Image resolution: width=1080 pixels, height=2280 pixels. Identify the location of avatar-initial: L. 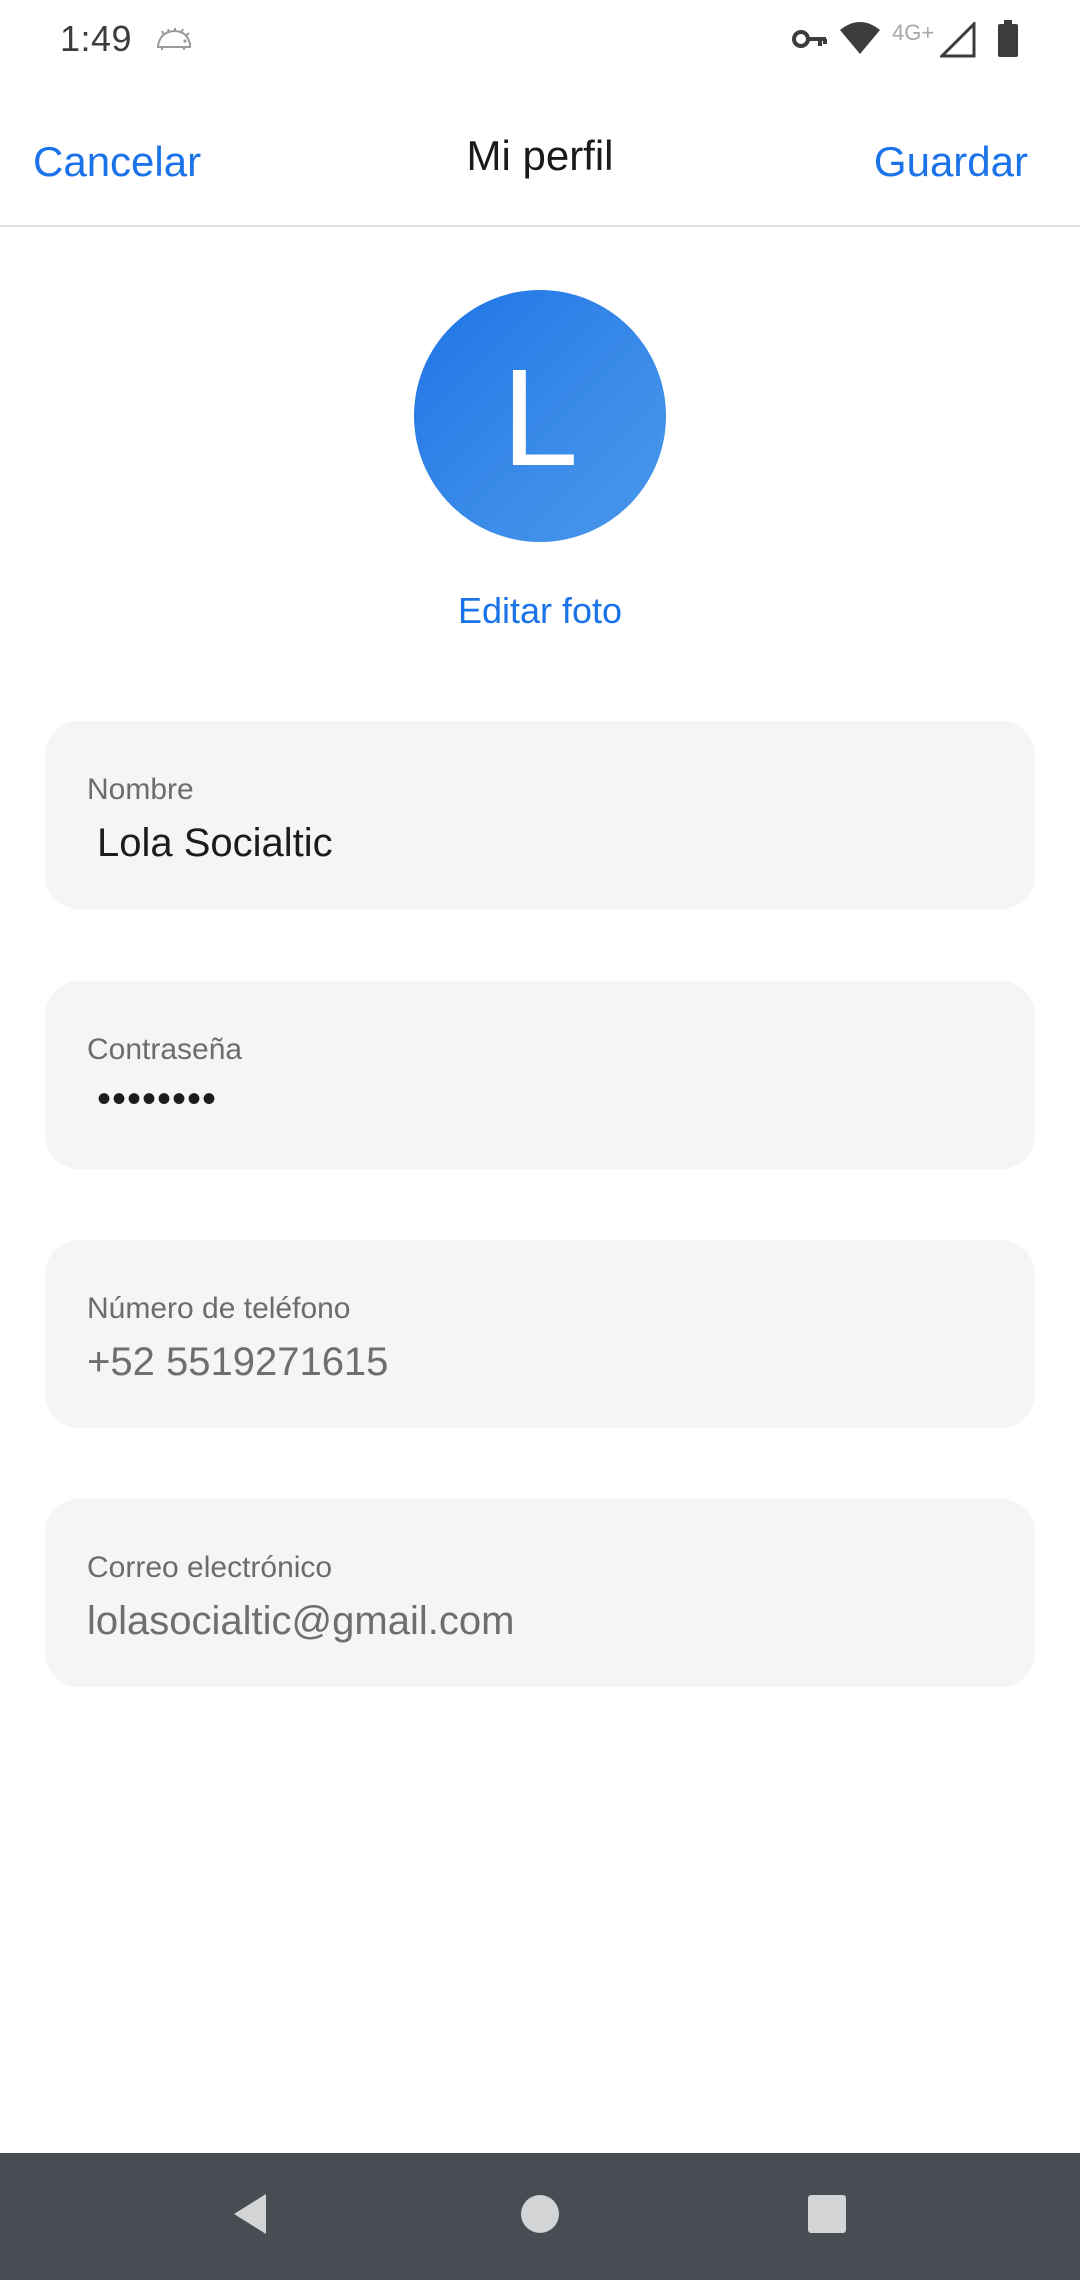
(540, 418).